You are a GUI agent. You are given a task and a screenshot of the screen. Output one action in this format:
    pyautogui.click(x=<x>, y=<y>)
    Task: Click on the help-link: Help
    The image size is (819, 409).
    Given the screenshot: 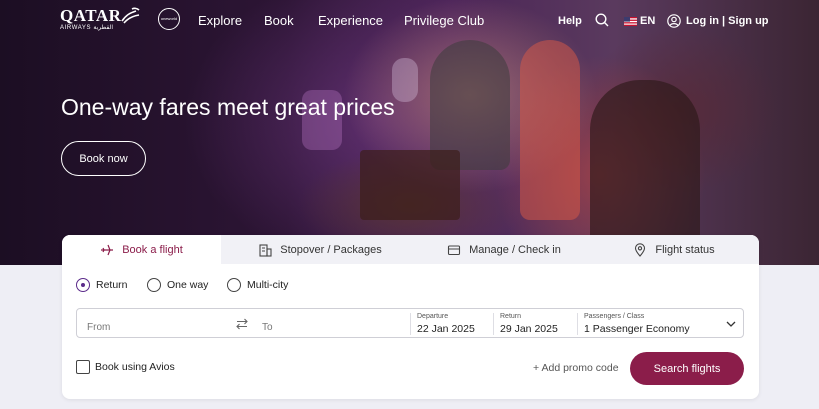 What is the action you would take?
    pyautogui.click(x=570, y=21)
    